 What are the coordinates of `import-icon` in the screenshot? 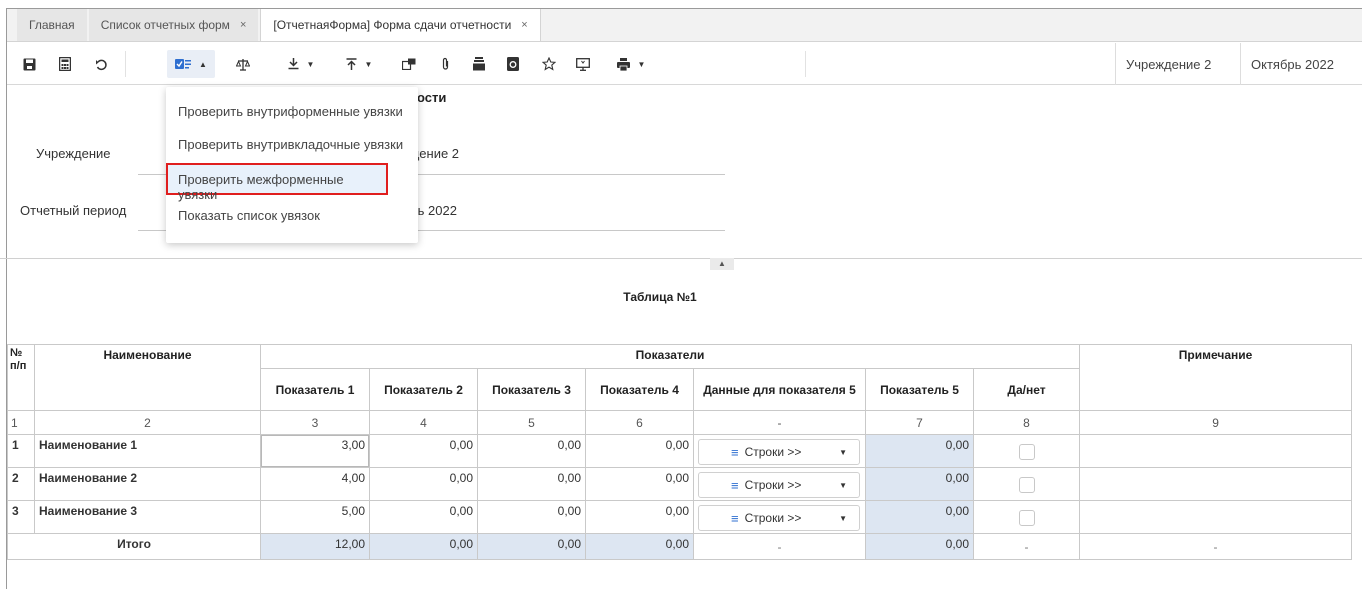 It's located at (293, 64).